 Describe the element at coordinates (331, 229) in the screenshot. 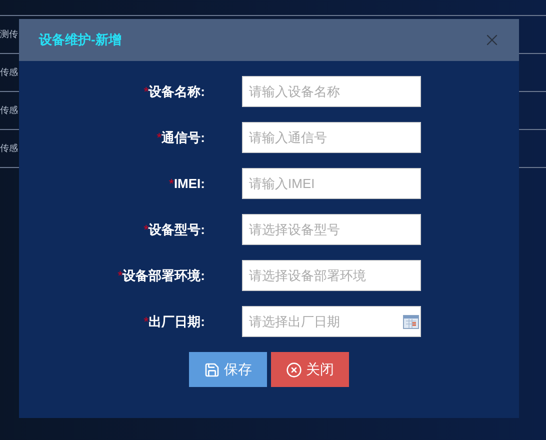

I see `select-field: 请选择设备型号` at that location.